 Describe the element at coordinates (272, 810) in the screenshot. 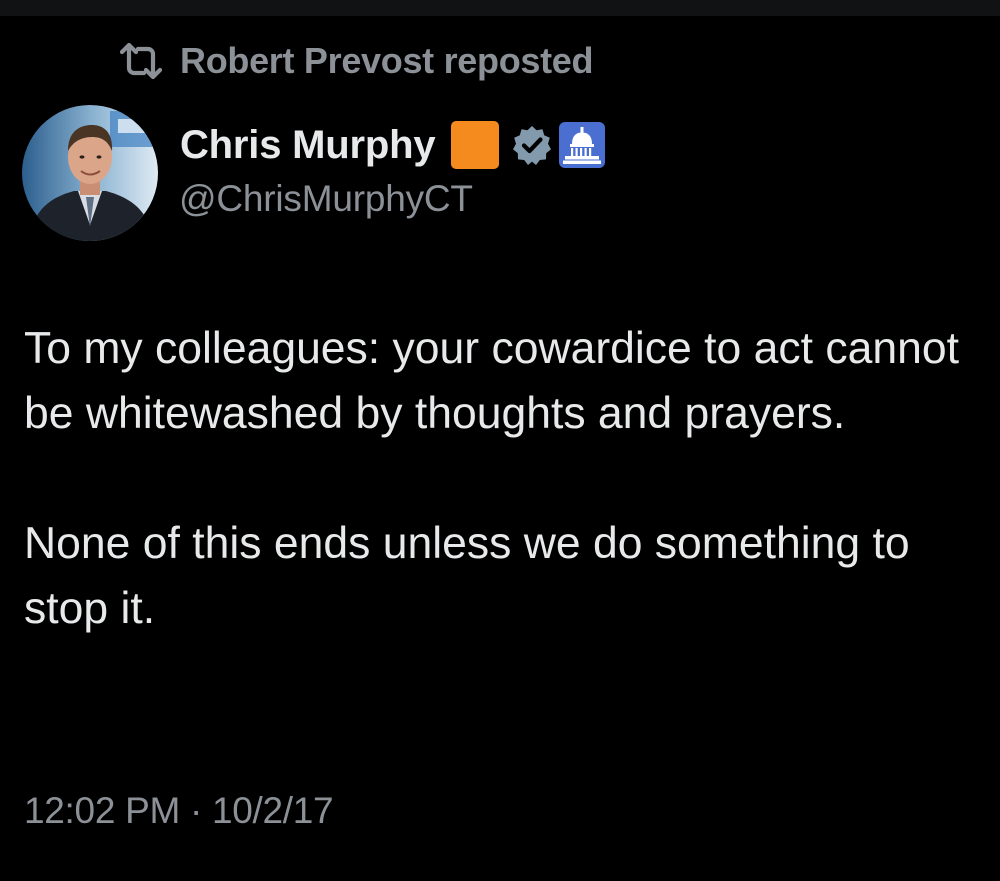

I see `tweet-date: 10/2/17` at that location.